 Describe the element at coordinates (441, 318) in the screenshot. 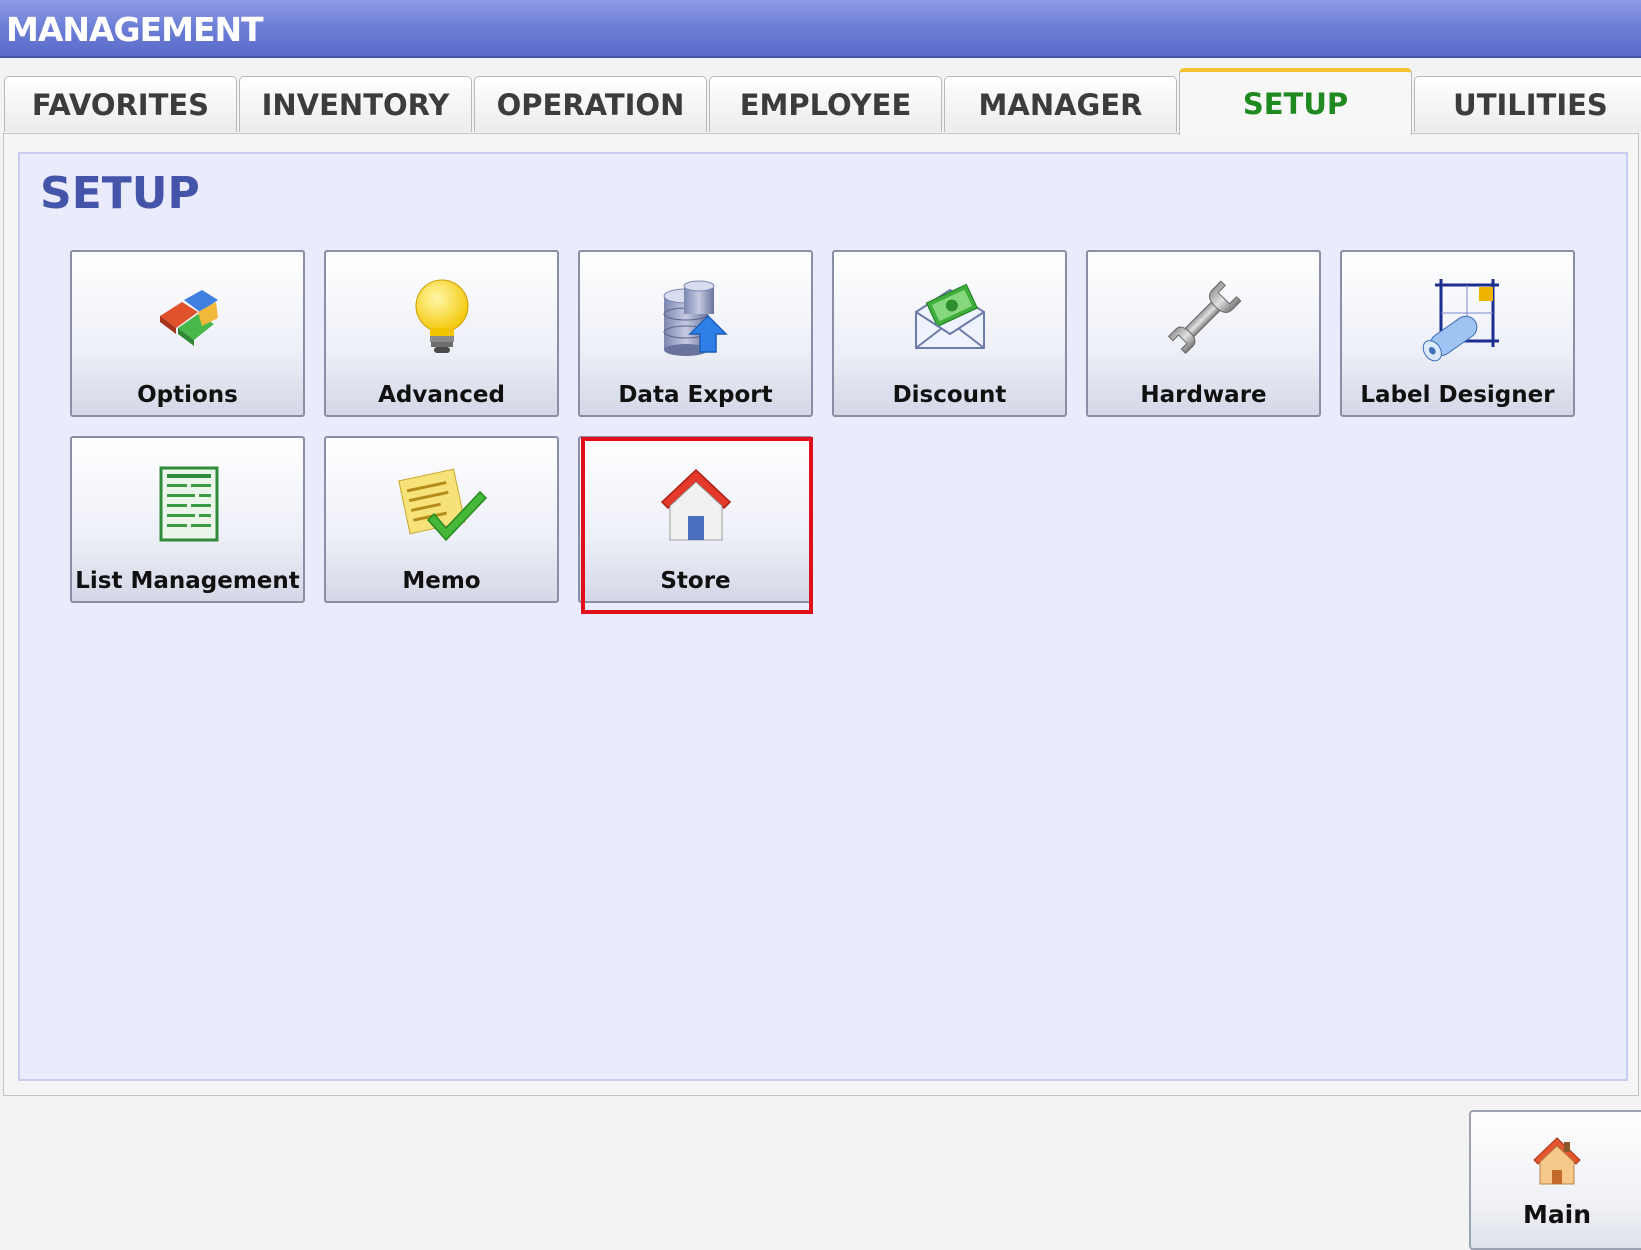

I see `lightbulb-icon` at that location.